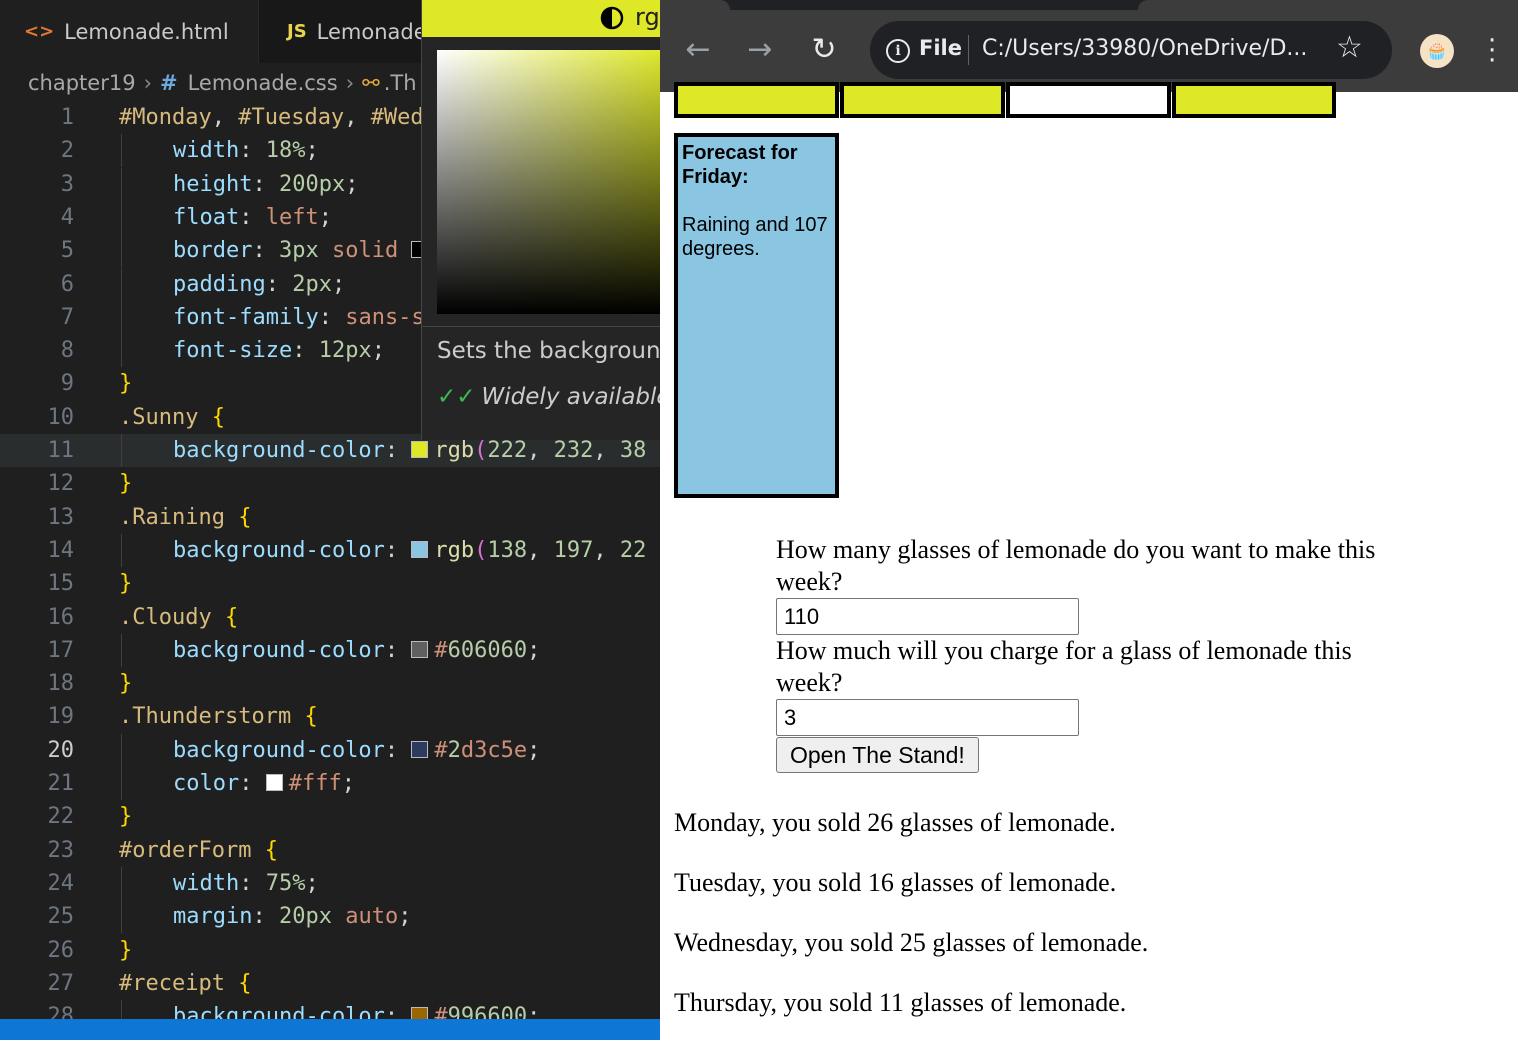 This screenshot has width=1518, height=1040. I want to click on line-number: 11, so click(61, 450).